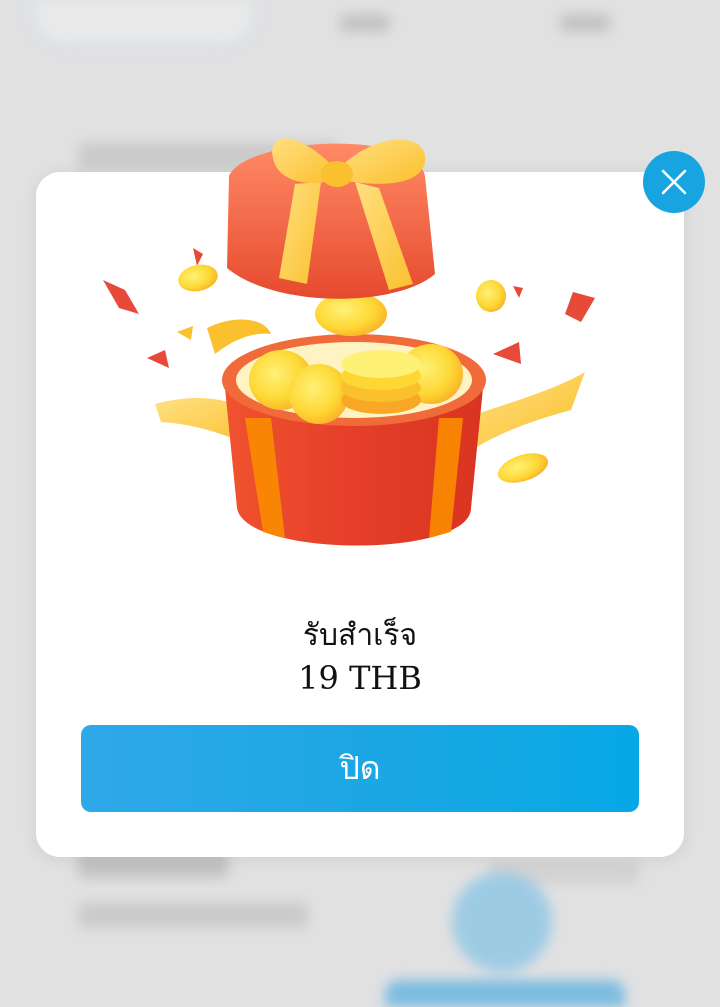 This screenshot has width=720, height=1007. I want to click on reward-amount: 19 THB, so click(360, 678).